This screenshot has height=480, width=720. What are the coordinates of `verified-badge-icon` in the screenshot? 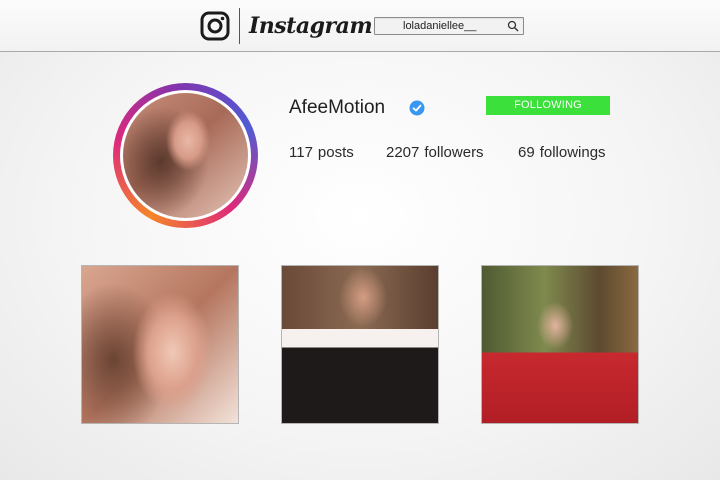 It's located at (417, 108).